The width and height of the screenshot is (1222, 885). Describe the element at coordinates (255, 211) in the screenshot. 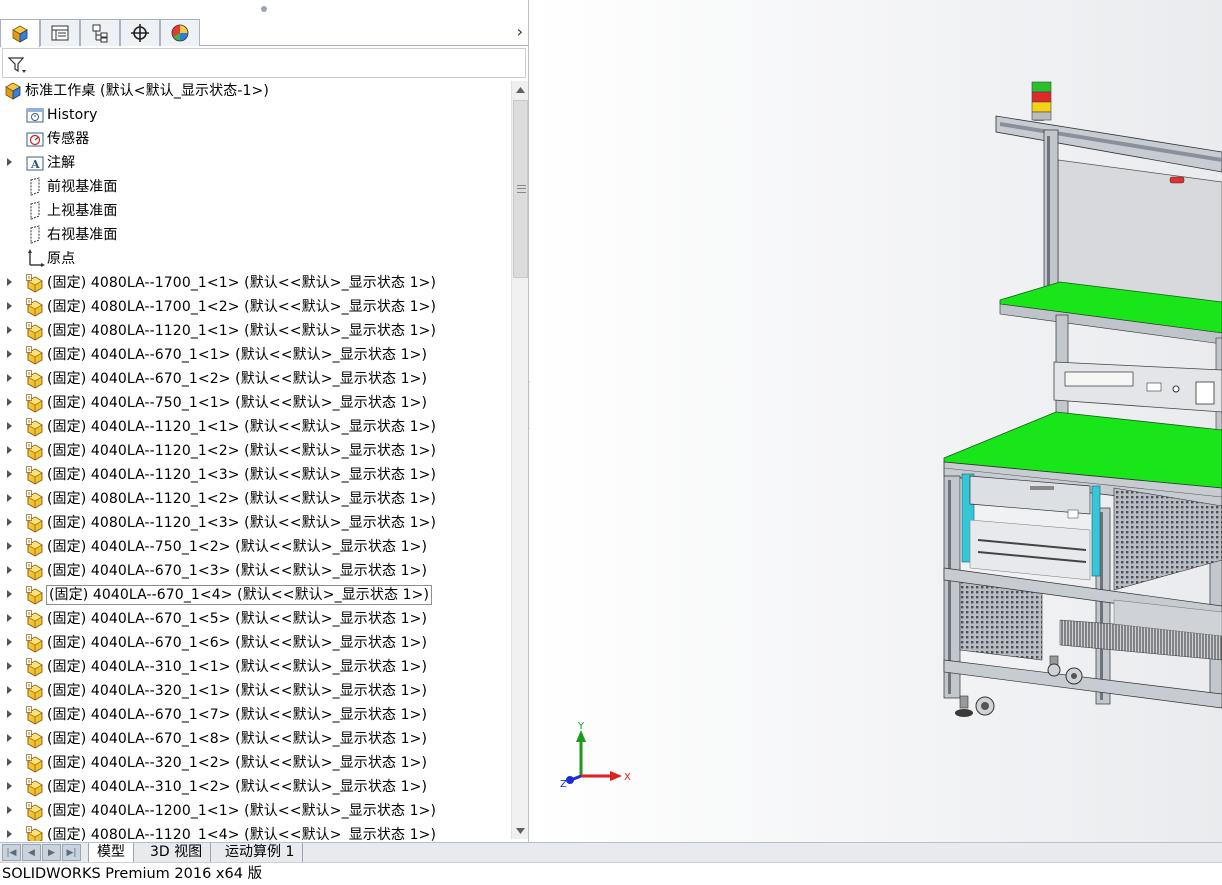

I see `tree-item: 上视基准面` at that location.